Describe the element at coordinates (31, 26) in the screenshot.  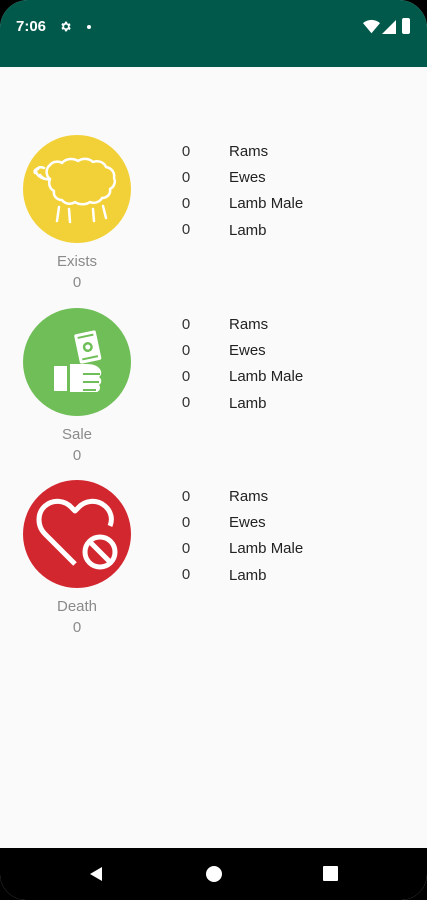
I see `status-time: 7:06` at that location.